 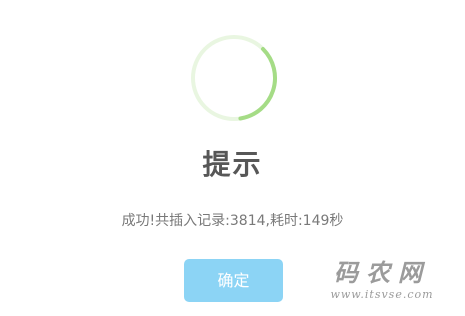 I want to click on site-watermark: 码农网 www.itsvse.com, so click(x=382, y=280).